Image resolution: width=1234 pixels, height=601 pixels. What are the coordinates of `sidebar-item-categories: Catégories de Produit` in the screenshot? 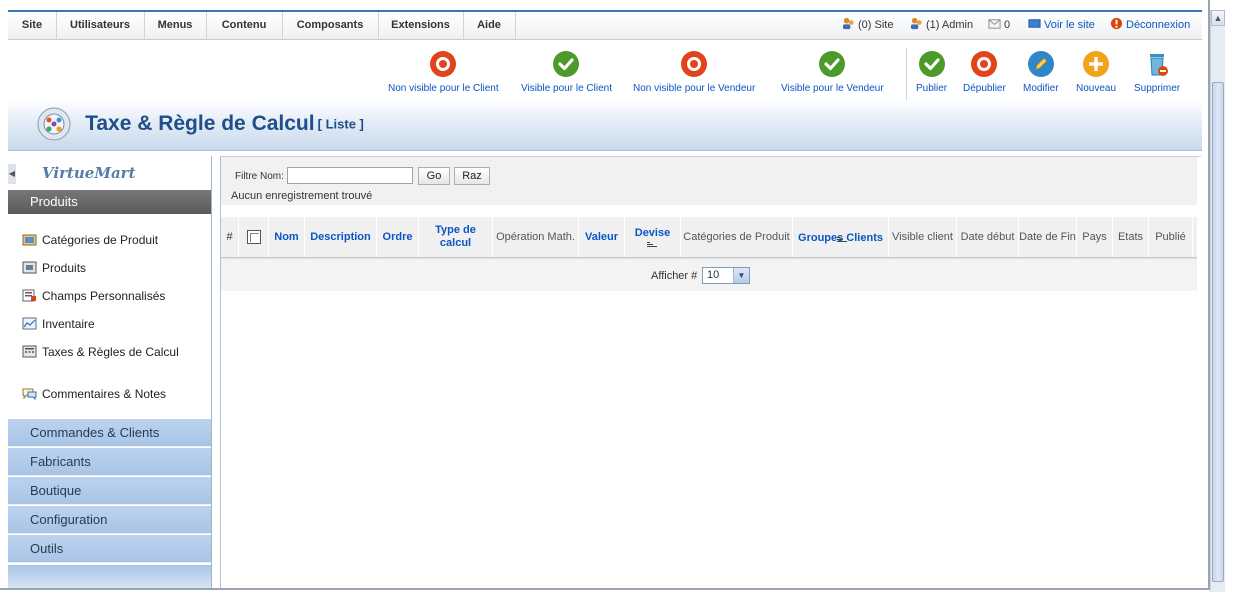 It's located at (90, 240).